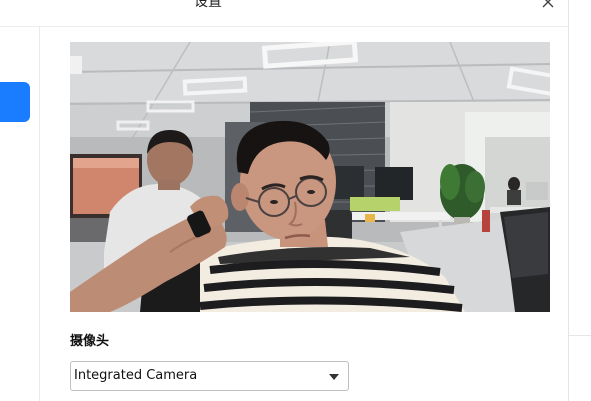  Describe the element at coordinates (580, 200) in the screenshot. I see `background-area` at that location.